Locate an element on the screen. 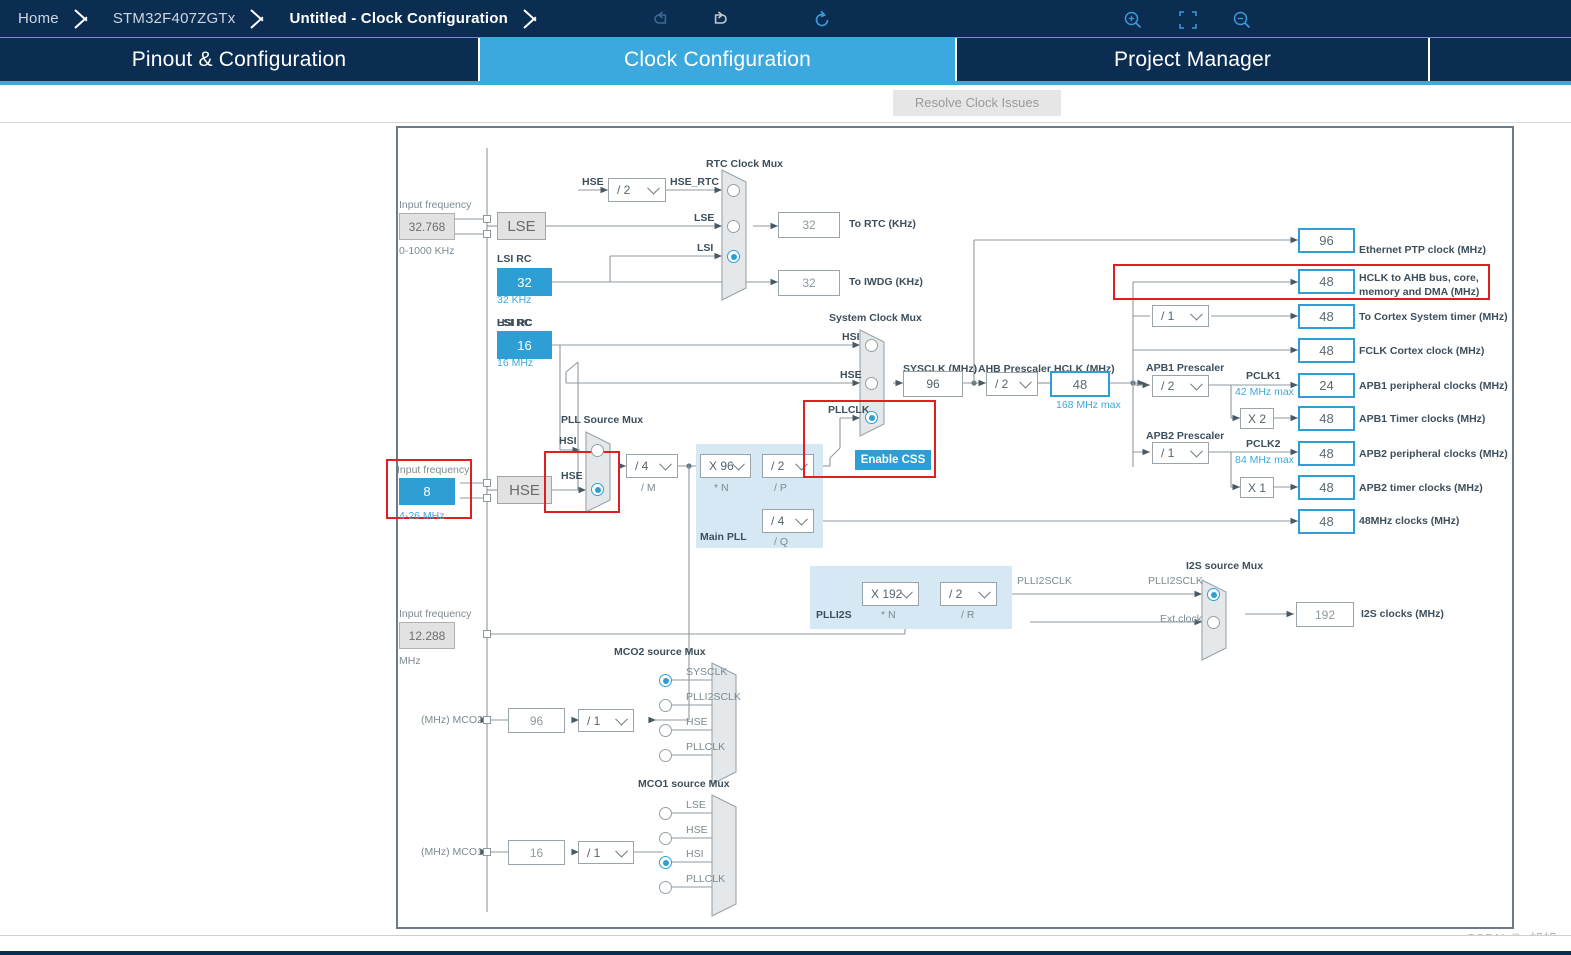 The height and width of the screenshot is (955, 1571). lse-input-frequency-field: 32.768 is located at coordinates (427, 226).